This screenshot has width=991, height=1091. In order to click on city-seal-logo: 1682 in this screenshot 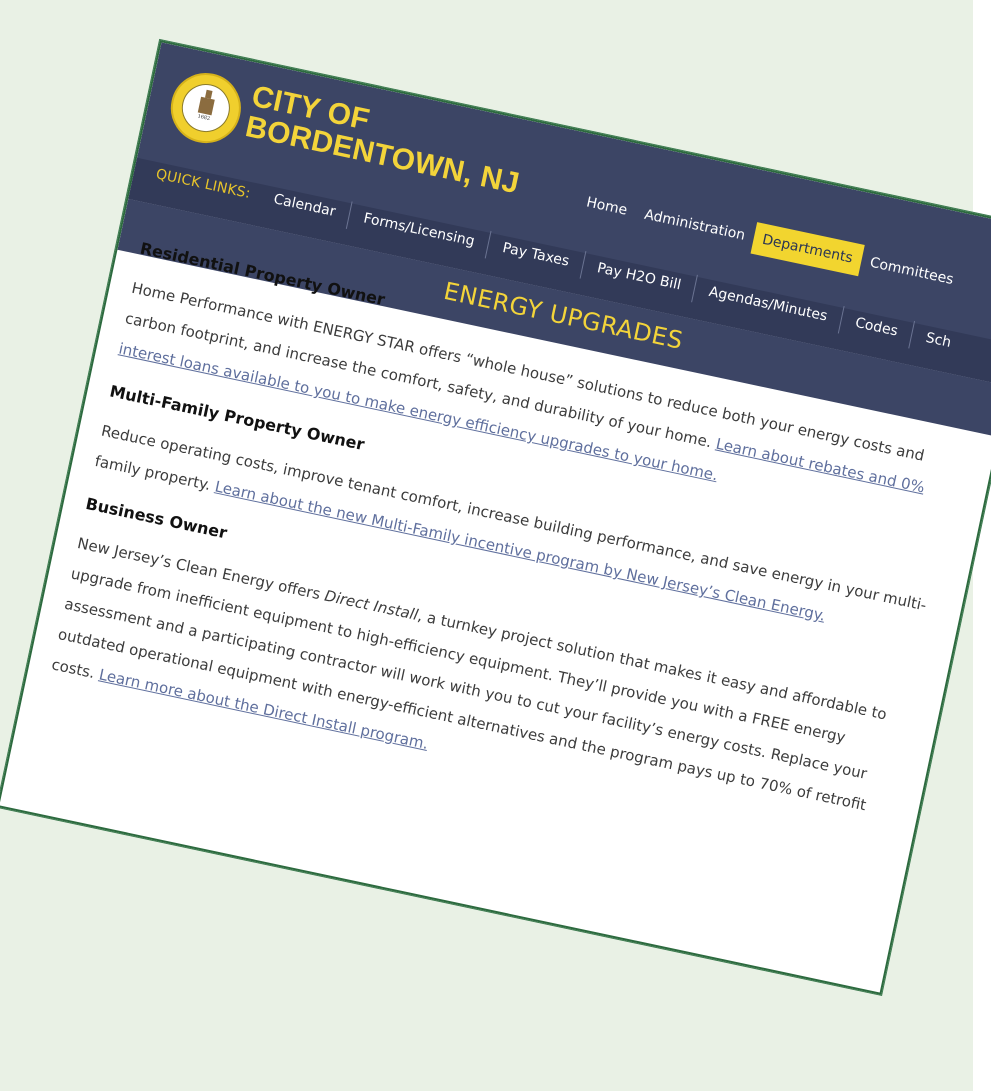, I will do `click(206, 108)`.